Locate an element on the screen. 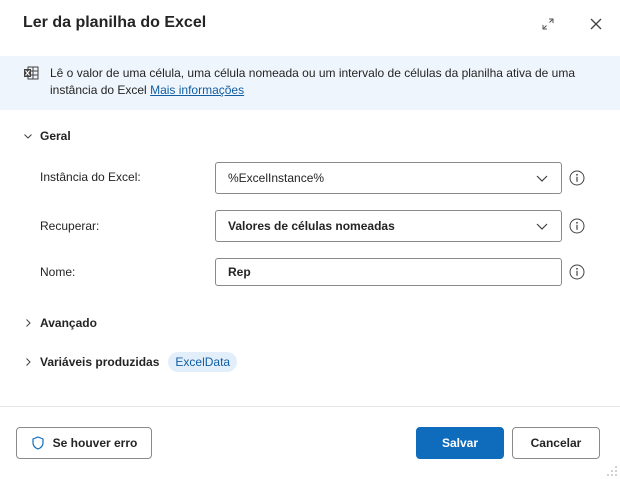 This screenshot has height=479, width=620. section-variables-toggle: Variáveis produzidas ExcelData is located at coordinates (130, 362).